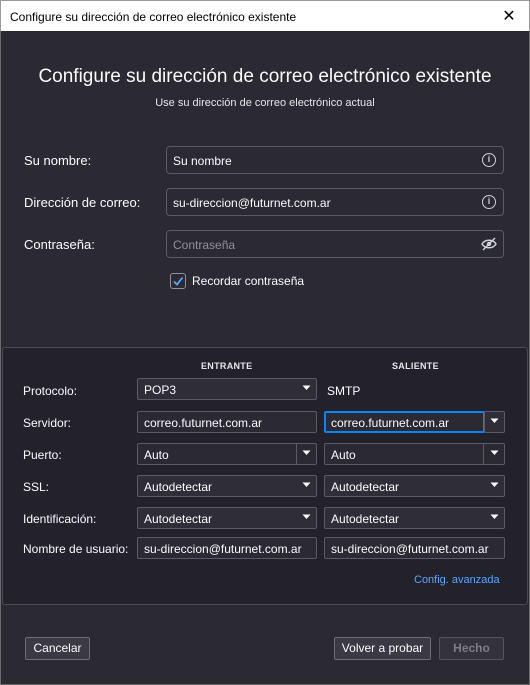  Describe the element at coordinates (343, 455) in the screenshot. I see `outgoing-port-value: Auto` at that location.